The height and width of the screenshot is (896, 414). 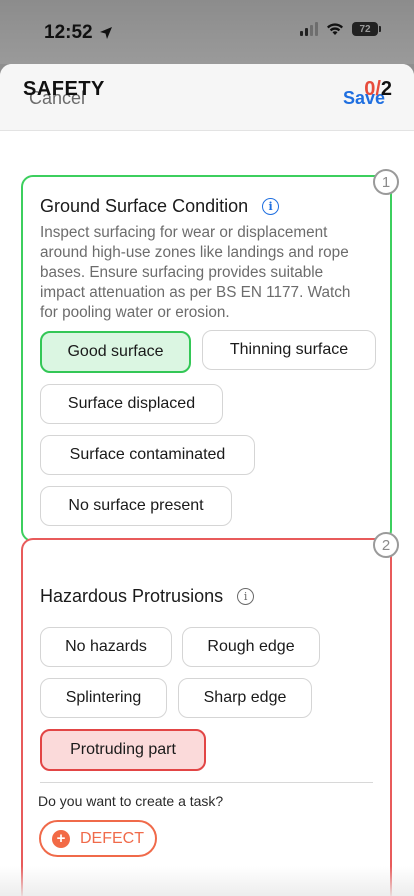 What do you see at coordinates (112, 838) in the screenshot?
I see `create-defect-label: DEFECT` at bounding box center [112, 838].